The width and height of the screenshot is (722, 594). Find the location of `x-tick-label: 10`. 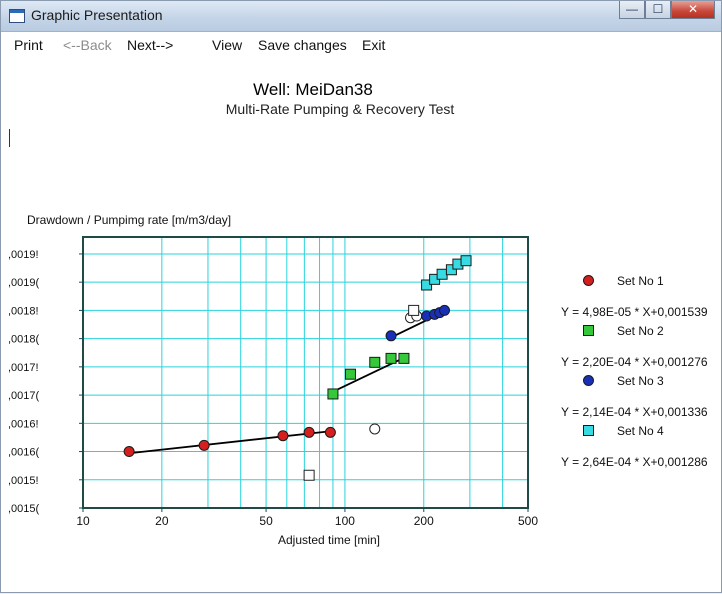

x-tick-label: 10 is located at coordinates (83, 521).